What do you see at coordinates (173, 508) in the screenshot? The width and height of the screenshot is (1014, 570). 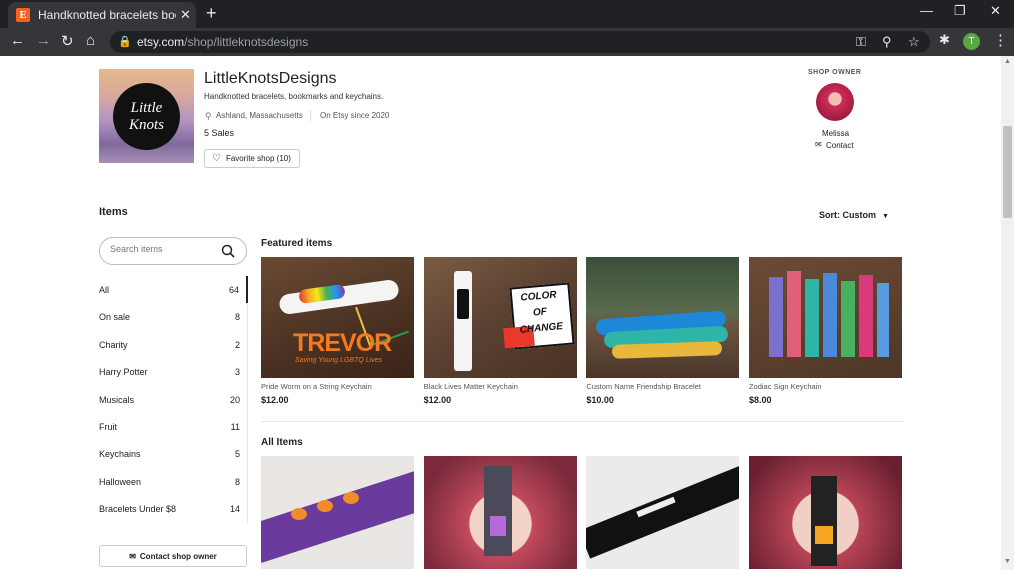 I see `category-item: Bracelets Under $8 14` at bounding box center [173, 508].